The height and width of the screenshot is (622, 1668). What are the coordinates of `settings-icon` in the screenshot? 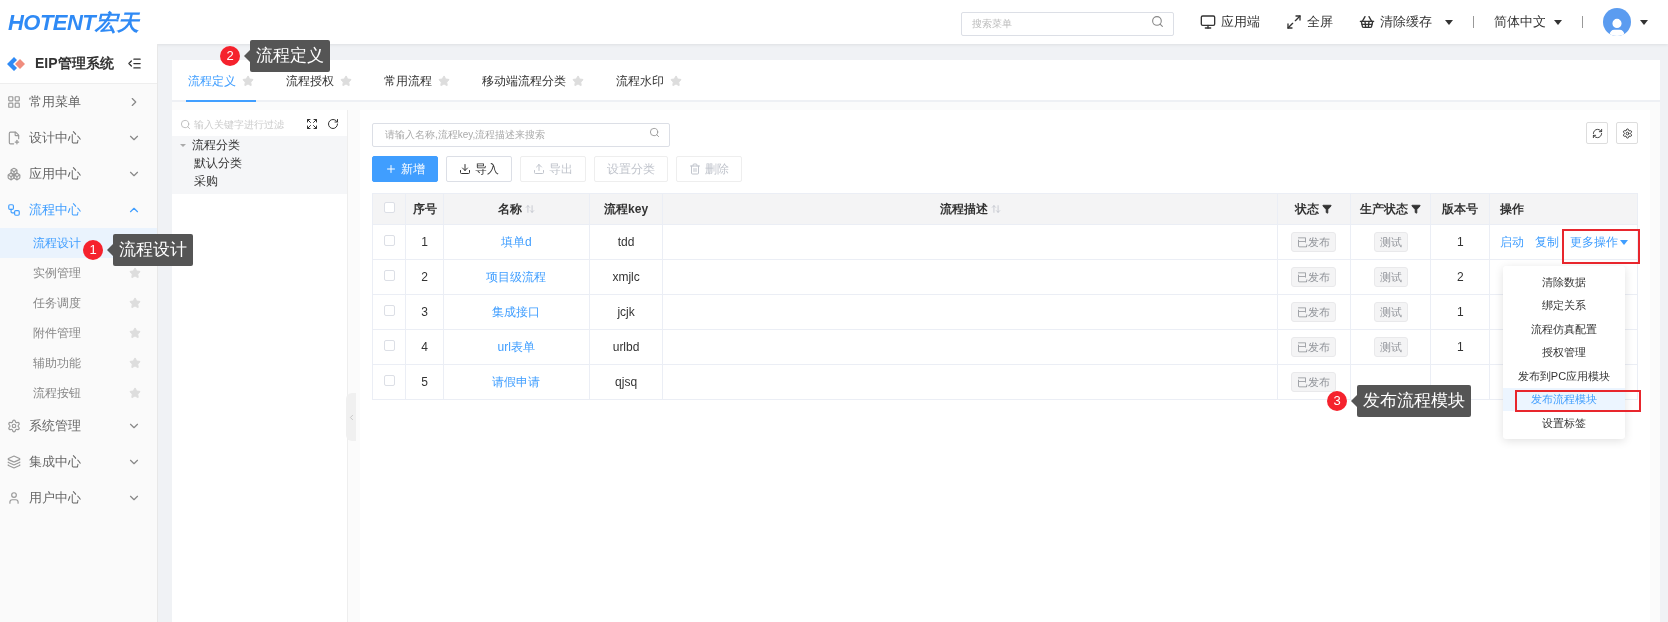 It's located at (1627, 133).